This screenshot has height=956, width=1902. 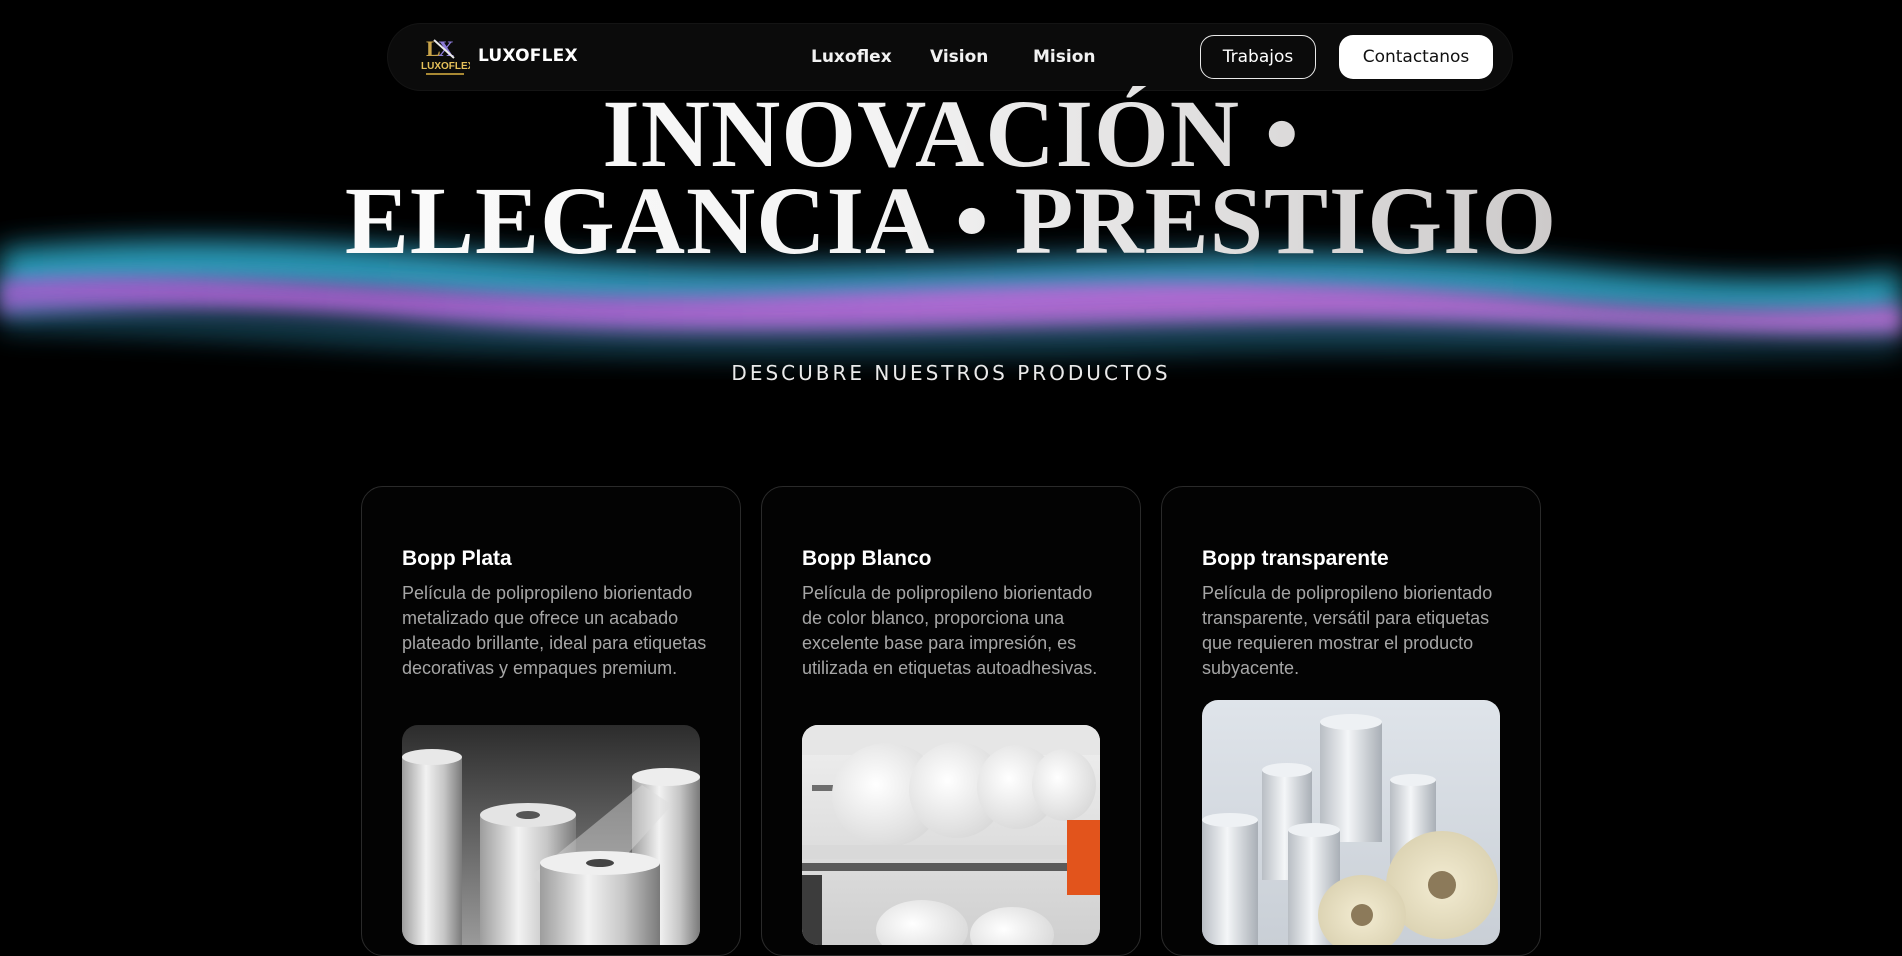 What do you see at coordinates (959, 57) in the screenshot?
I see `nav-link-vision: Vision` at bounding box center [959, 57].